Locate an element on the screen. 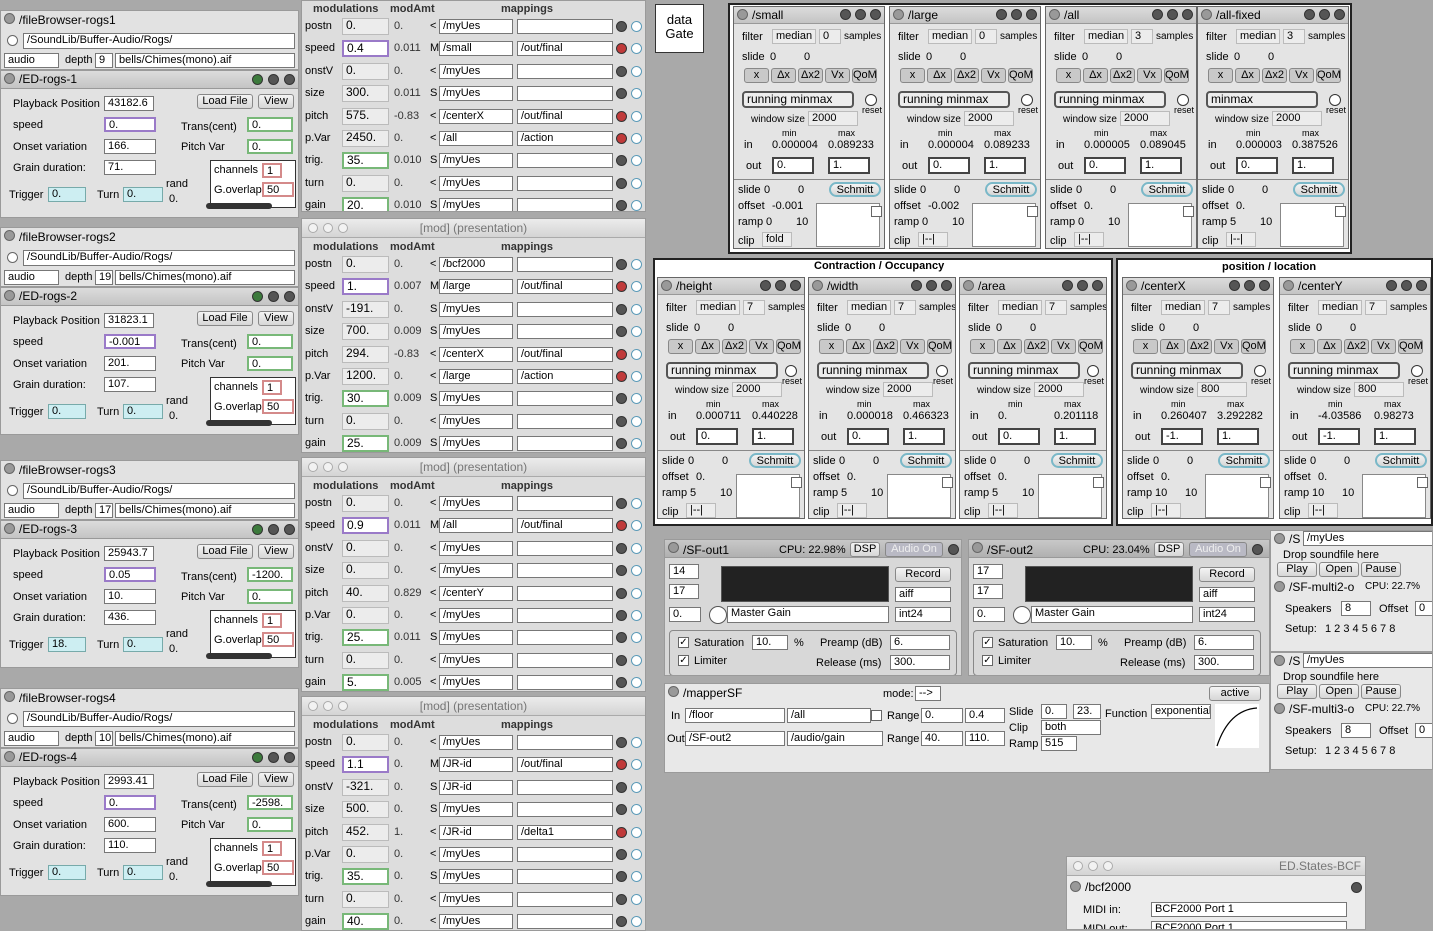  limiter-checkbox: ✓ is located at coordinates (683, 660).